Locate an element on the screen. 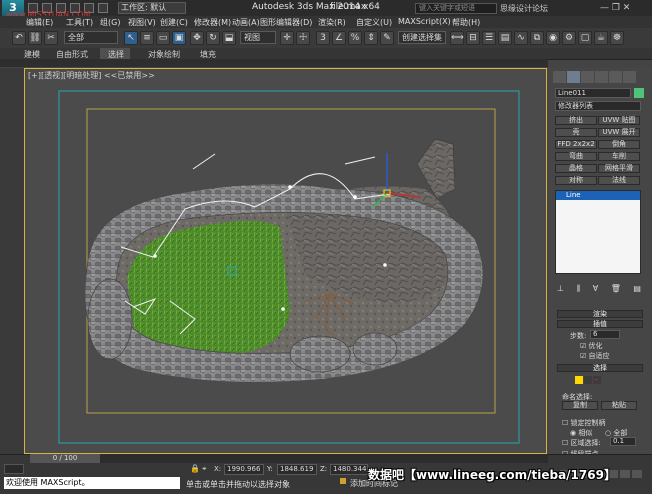 This screenshot has width=652, height=494. create-tab-icon is located at coordinates (559, 77).